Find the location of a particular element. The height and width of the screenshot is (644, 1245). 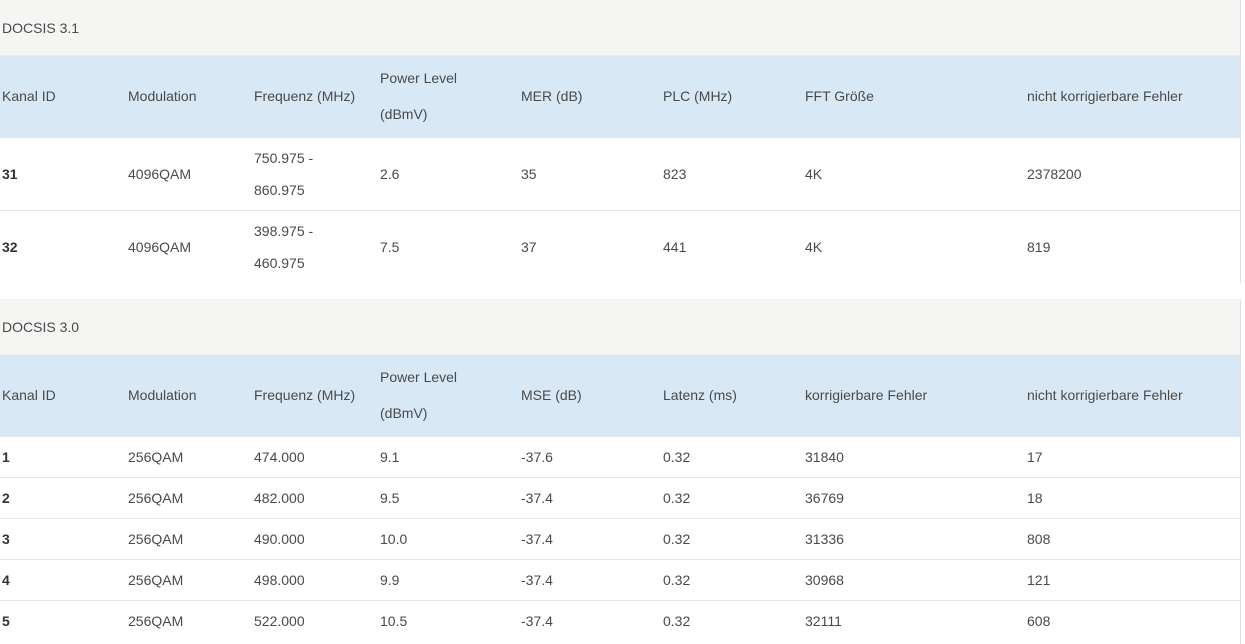

cell-korrigierbare-fehler: 31840 is located at coordinates (914, 456).